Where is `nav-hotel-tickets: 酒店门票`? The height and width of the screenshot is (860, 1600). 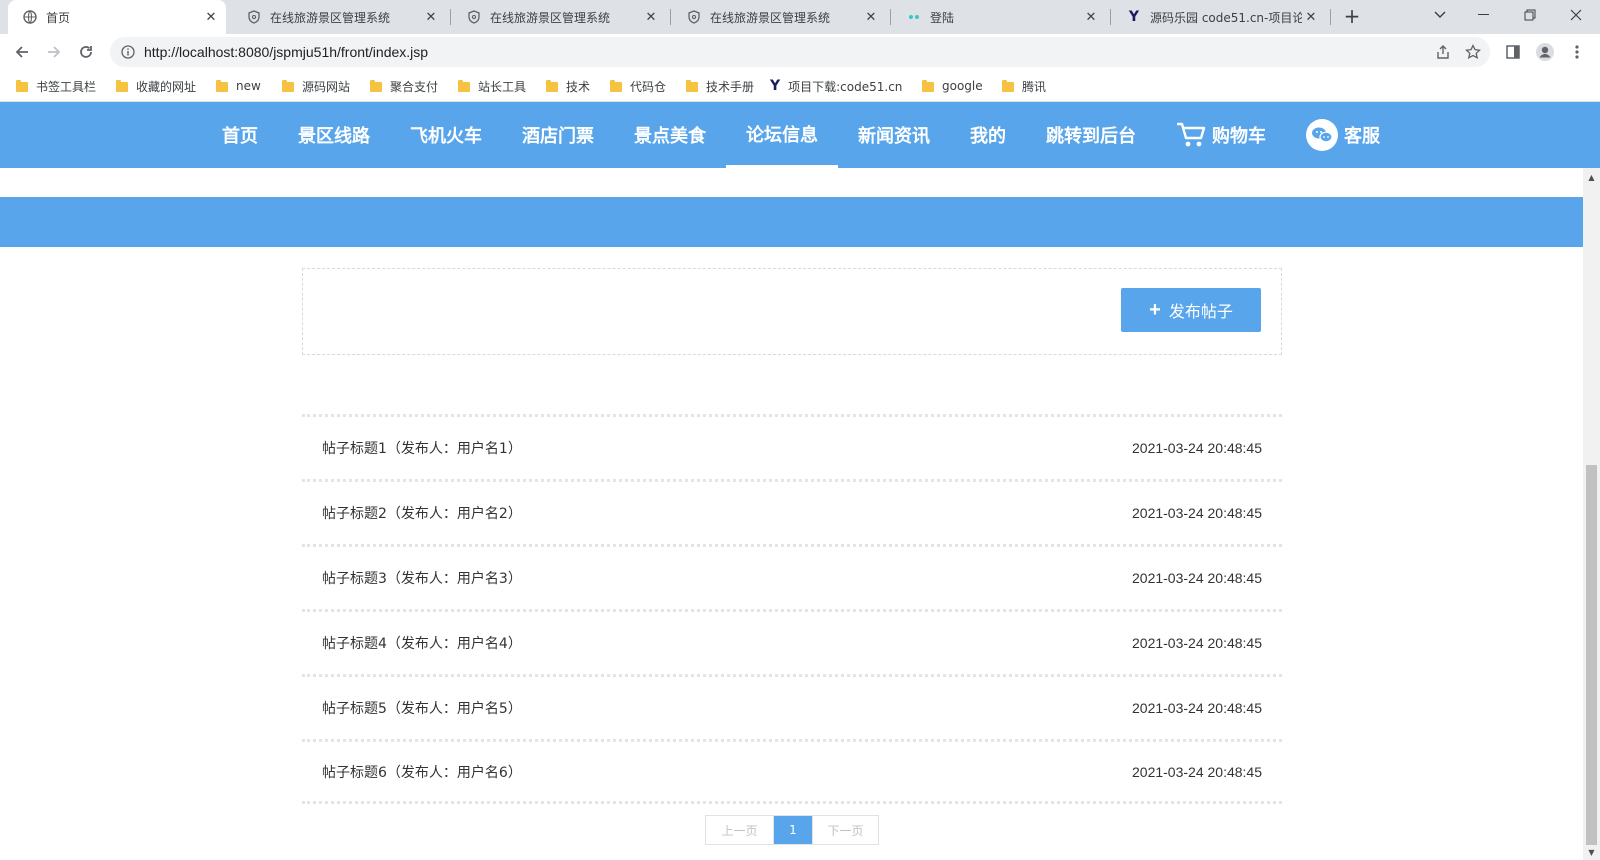 nav-hotel-tickets: 酒店门票 is located at coordinates (558, 135).